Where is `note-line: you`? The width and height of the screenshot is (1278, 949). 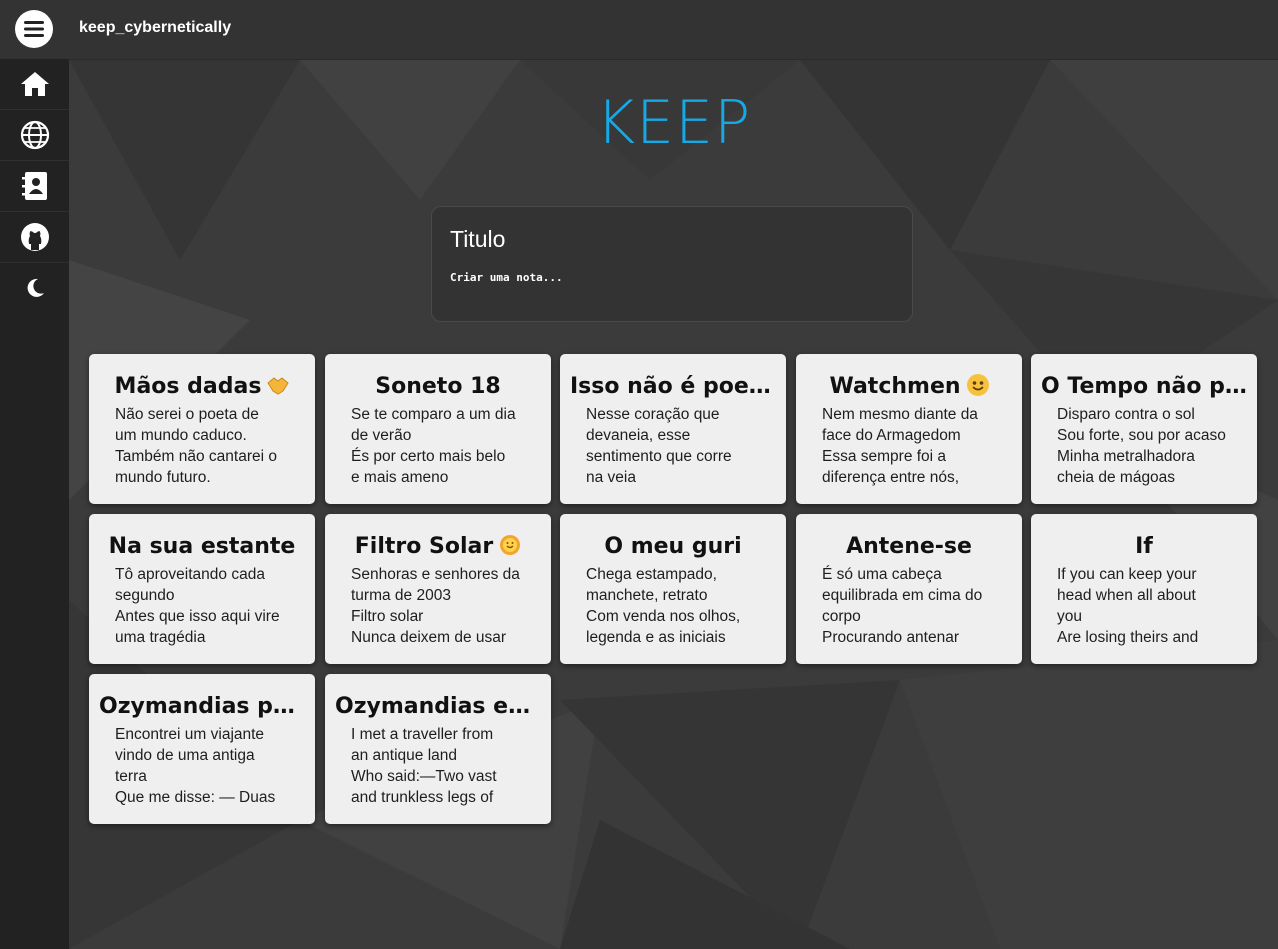 note-line: you is located at coordinates (1069, 616).